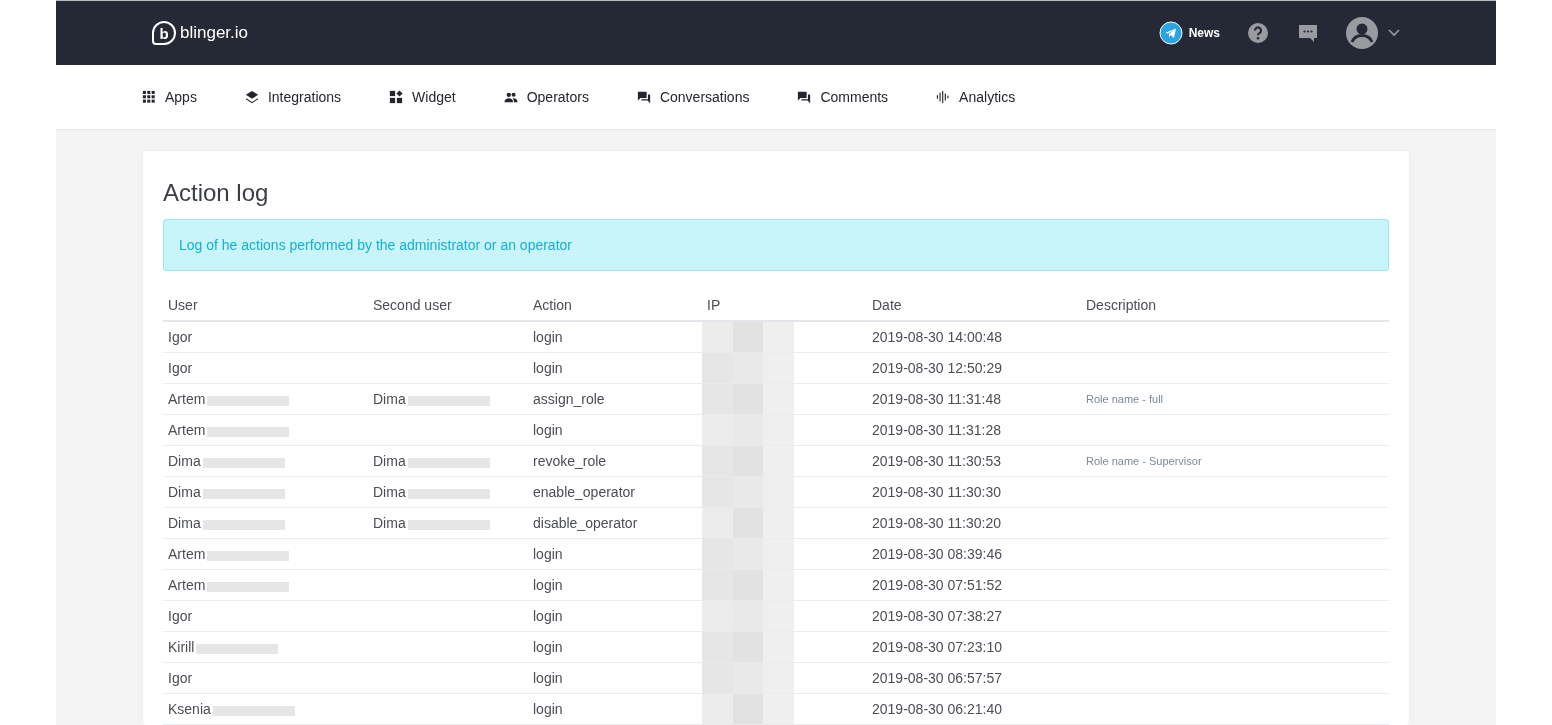  What do you see at coordinates (189, 709) in the screenshot?
I see `table-cell: Ksenia` at bounding box center [189, 709].